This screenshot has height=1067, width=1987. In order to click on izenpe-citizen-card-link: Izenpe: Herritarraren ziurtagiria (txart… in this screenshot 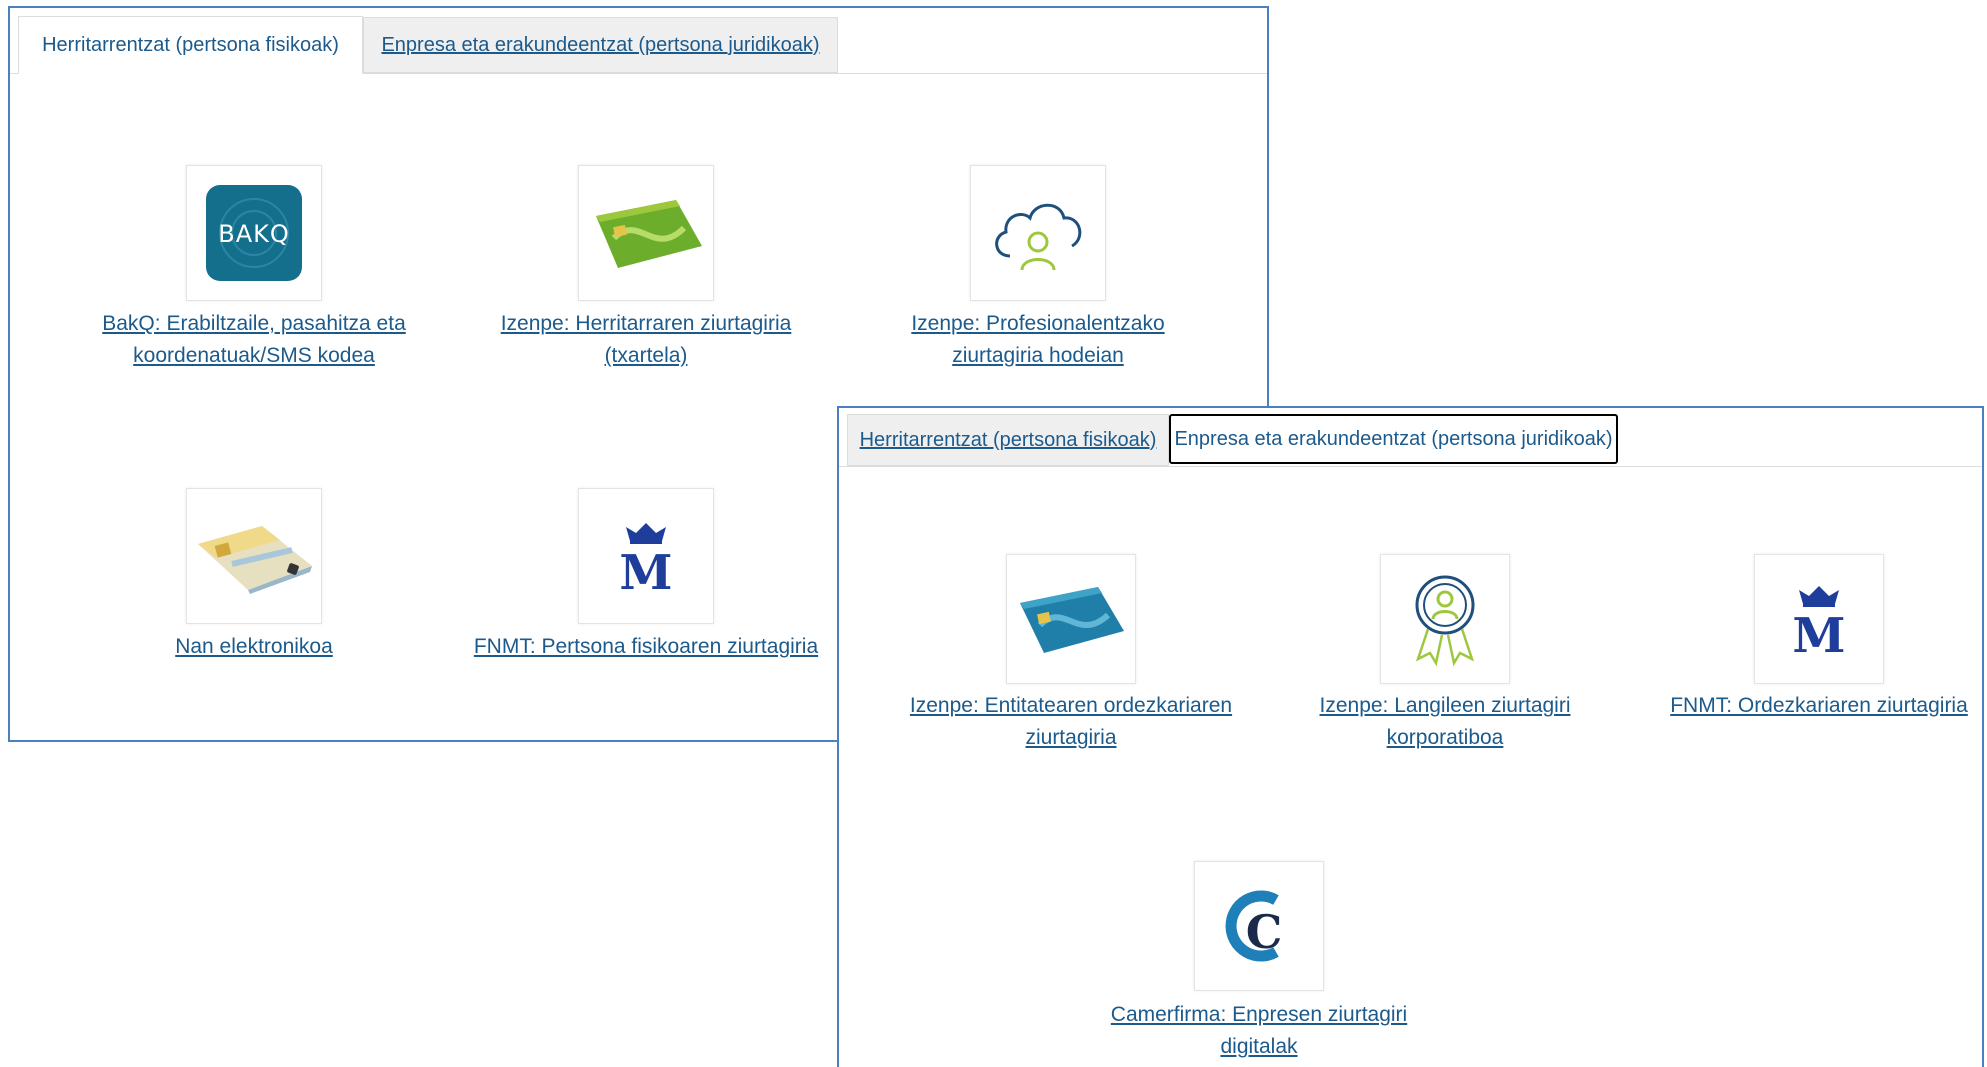, I will do `click(646, 340)`.